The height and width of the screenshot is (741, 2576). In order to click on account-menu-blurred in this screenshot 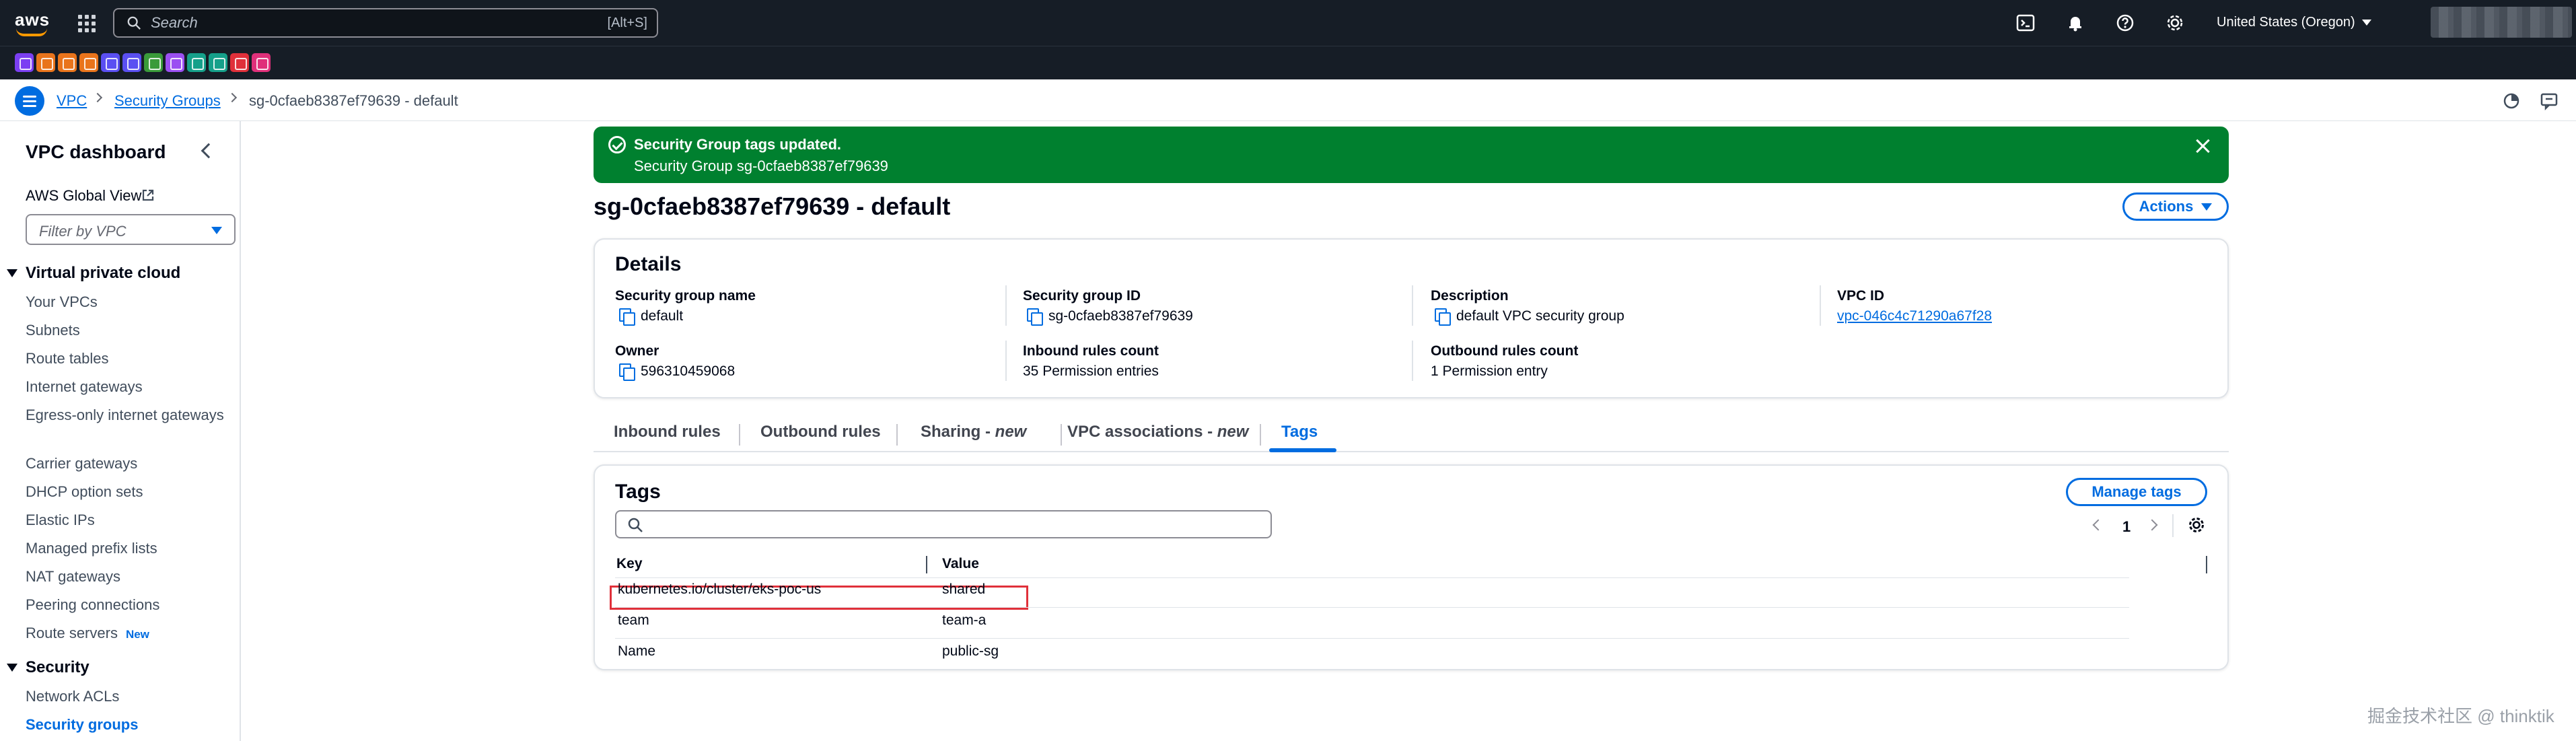, I will do `click(2501, 22)`.